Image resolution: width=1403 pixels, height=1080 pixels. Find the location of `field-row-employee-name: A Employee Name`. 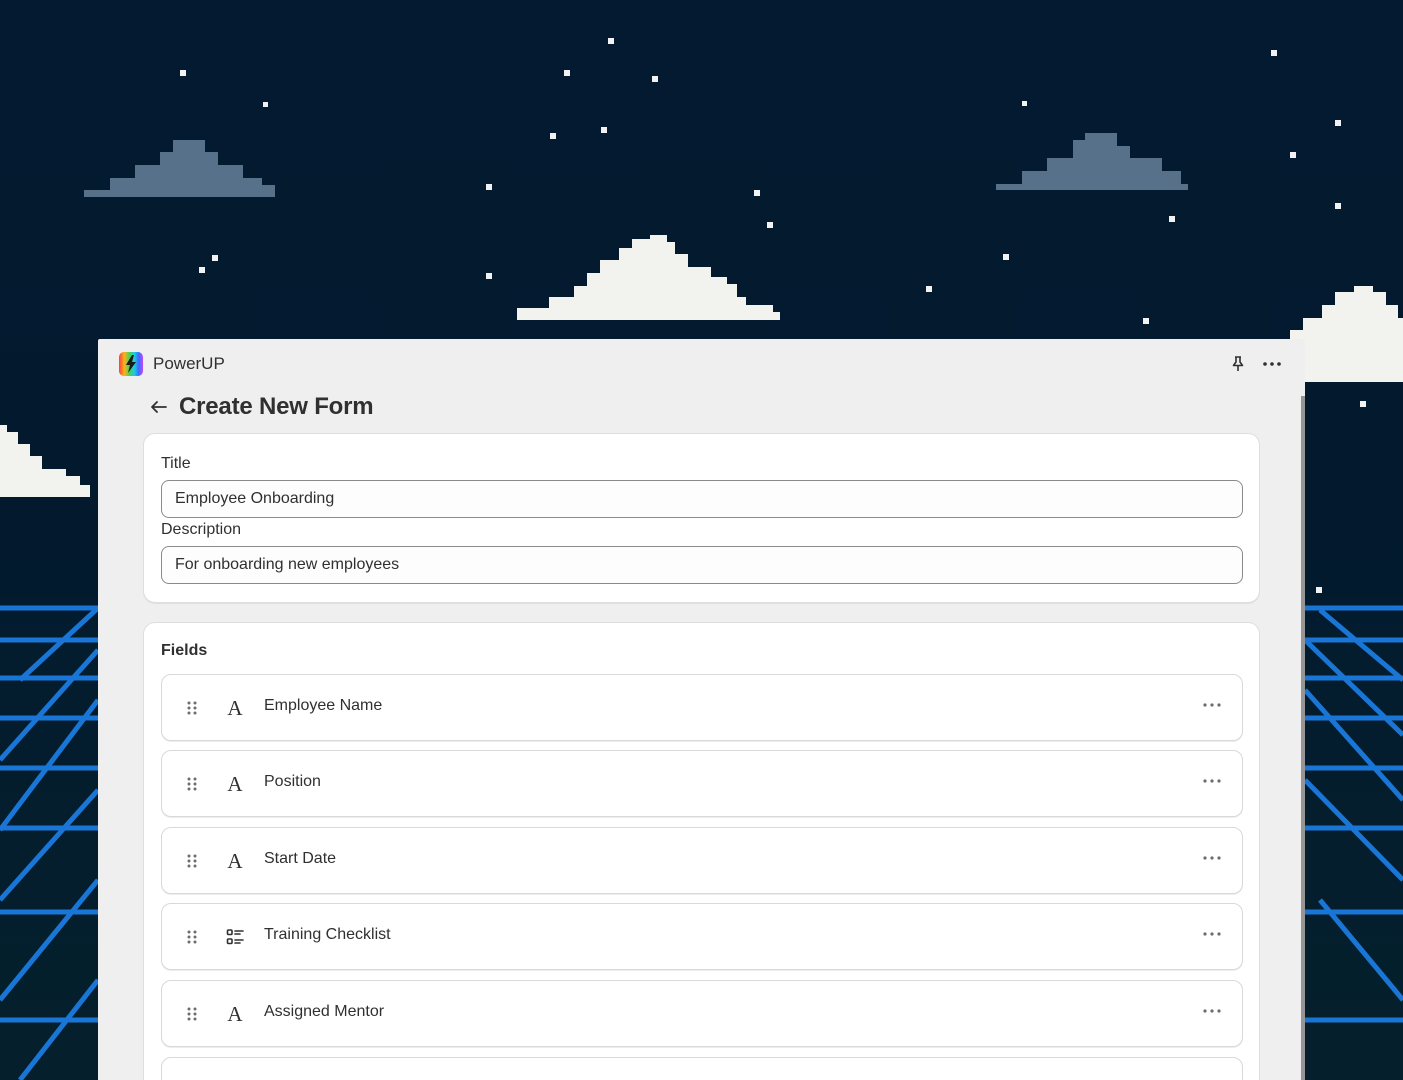

field-row-employee-name: A Employee Name is located at coordinates (702, 707).